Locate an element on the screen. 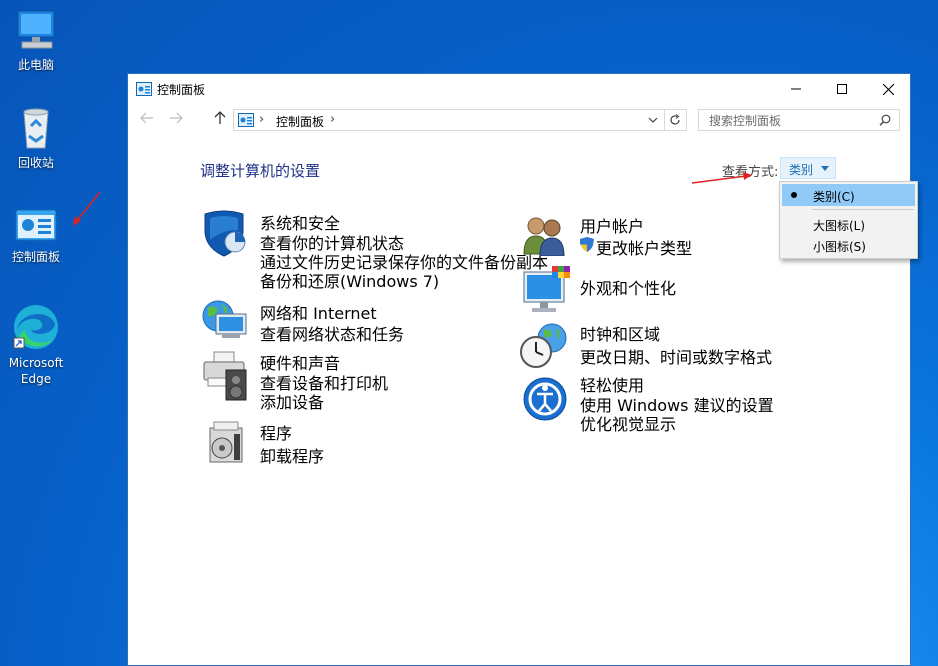  page-heading: 调整计算机的设置 is located at coordinates (260, 171).